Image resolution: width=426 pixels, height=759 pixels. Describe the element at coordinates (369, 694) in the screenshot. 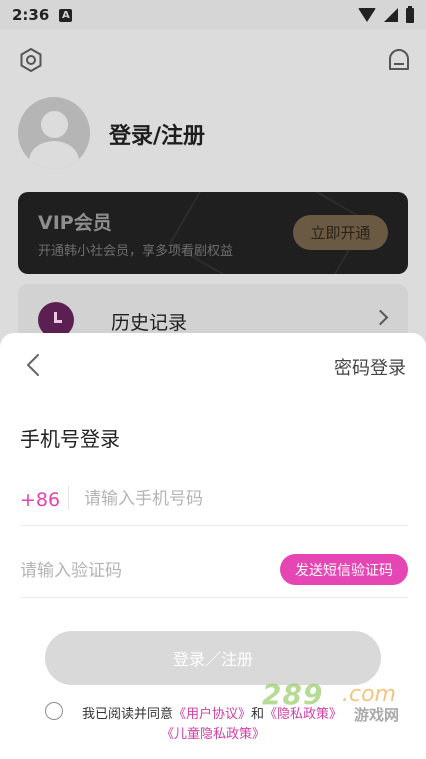

I see `watermark-domain: .com` at that location.